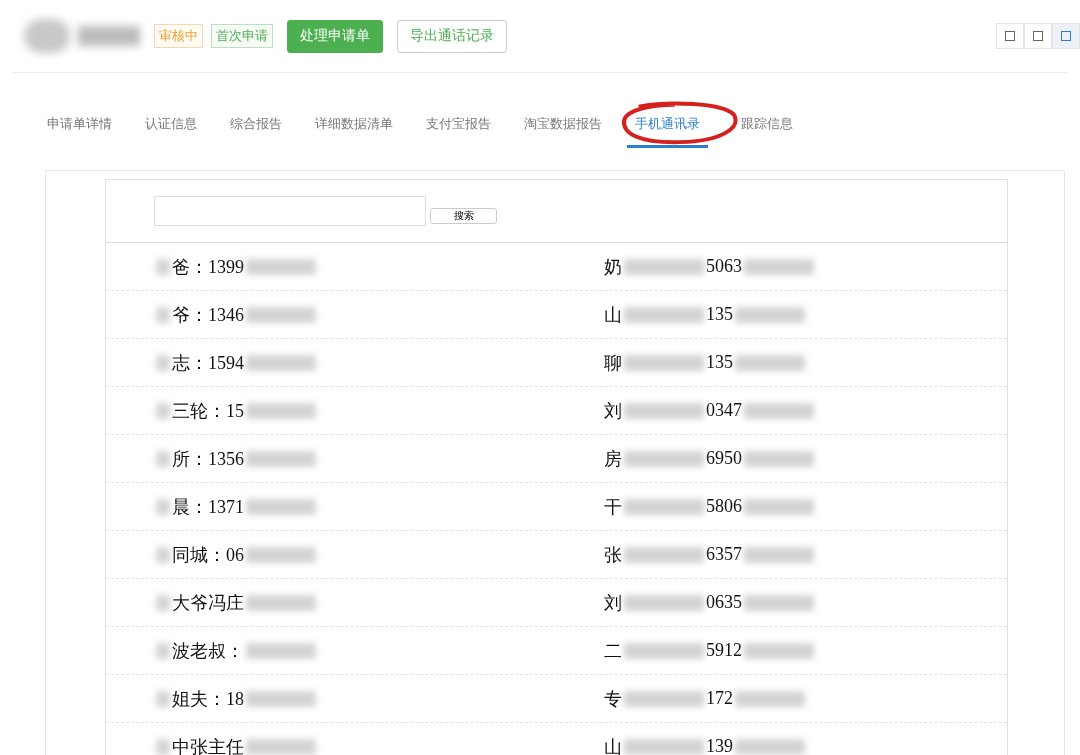 The height and width of the screenshot is (755, 1080). What do you see at coordinates (724, 266) in the screenshot?
I see `contact-text: 5063` at bounding box center [724, 266].